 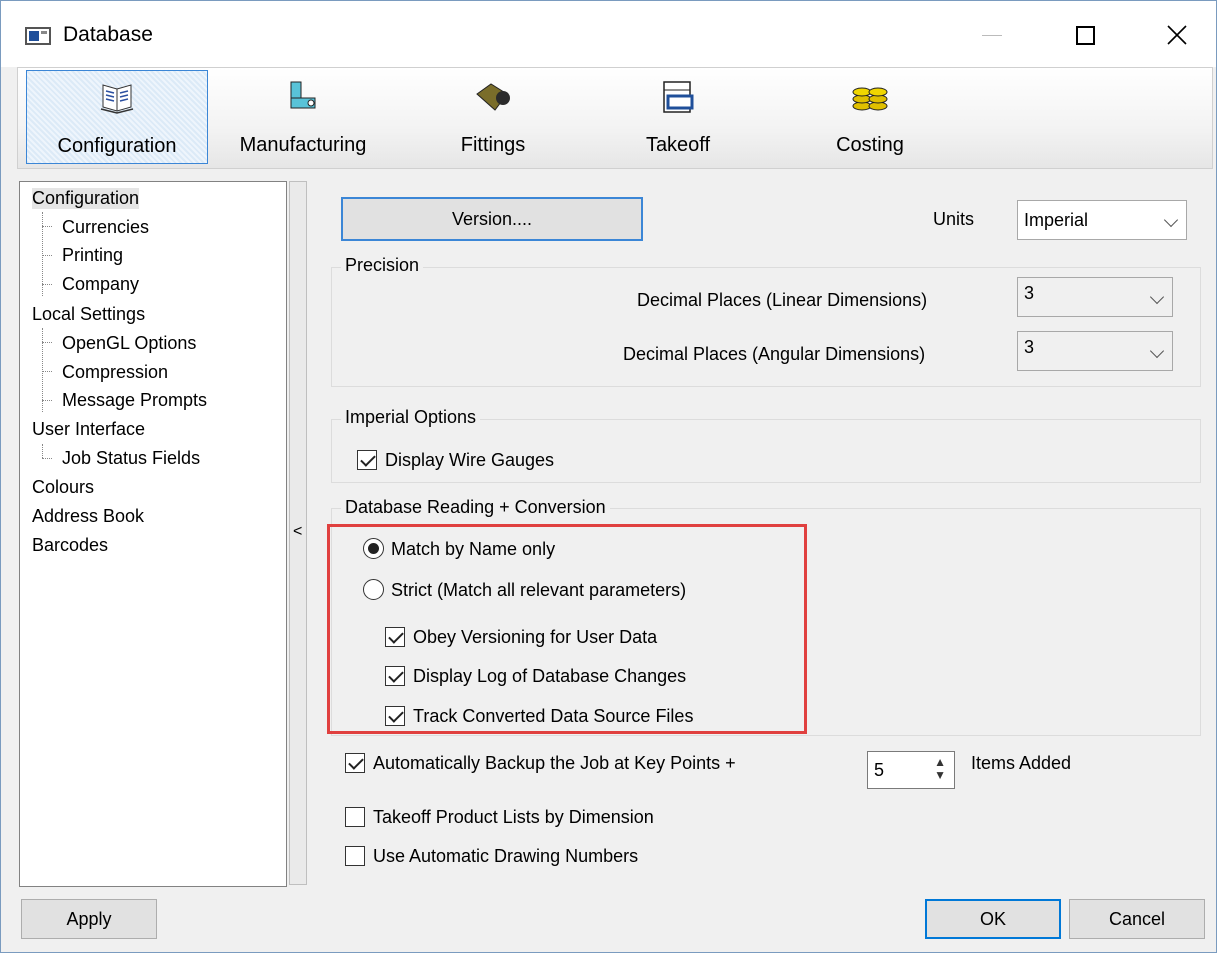 I want to click on angular-precision-value: 3, so click(x=1029, y=347).